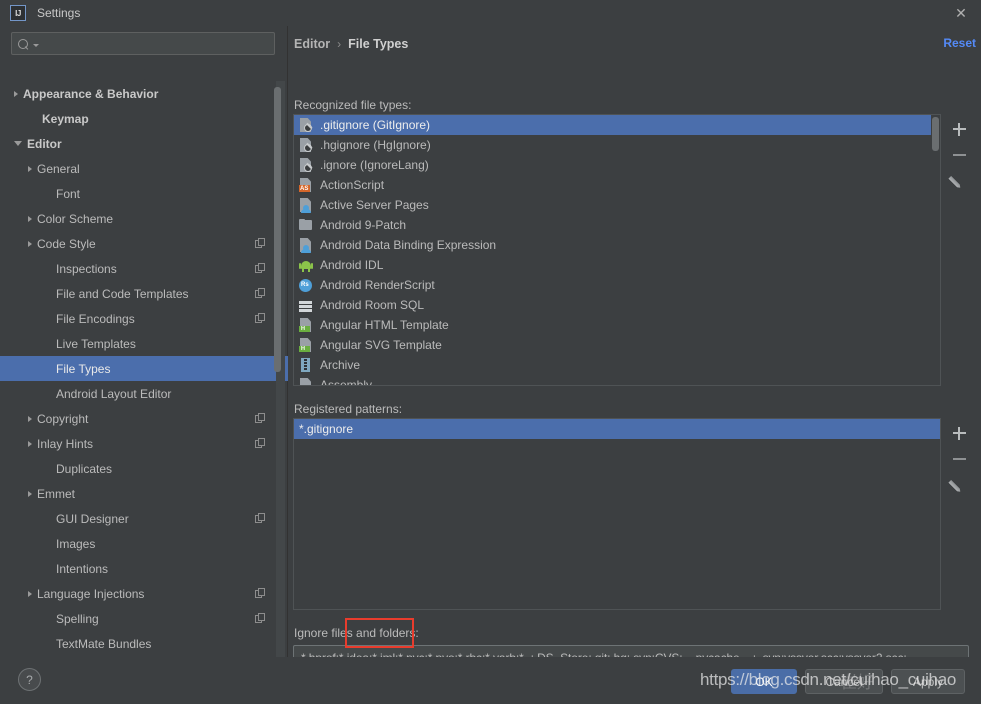 Image resolution: width=981 pixels, height=704 pixels. What do you see at coordinates (617, 265) in the screenshot?
I see `file-type-row: Android IDL` at bounding box center [617, 265].